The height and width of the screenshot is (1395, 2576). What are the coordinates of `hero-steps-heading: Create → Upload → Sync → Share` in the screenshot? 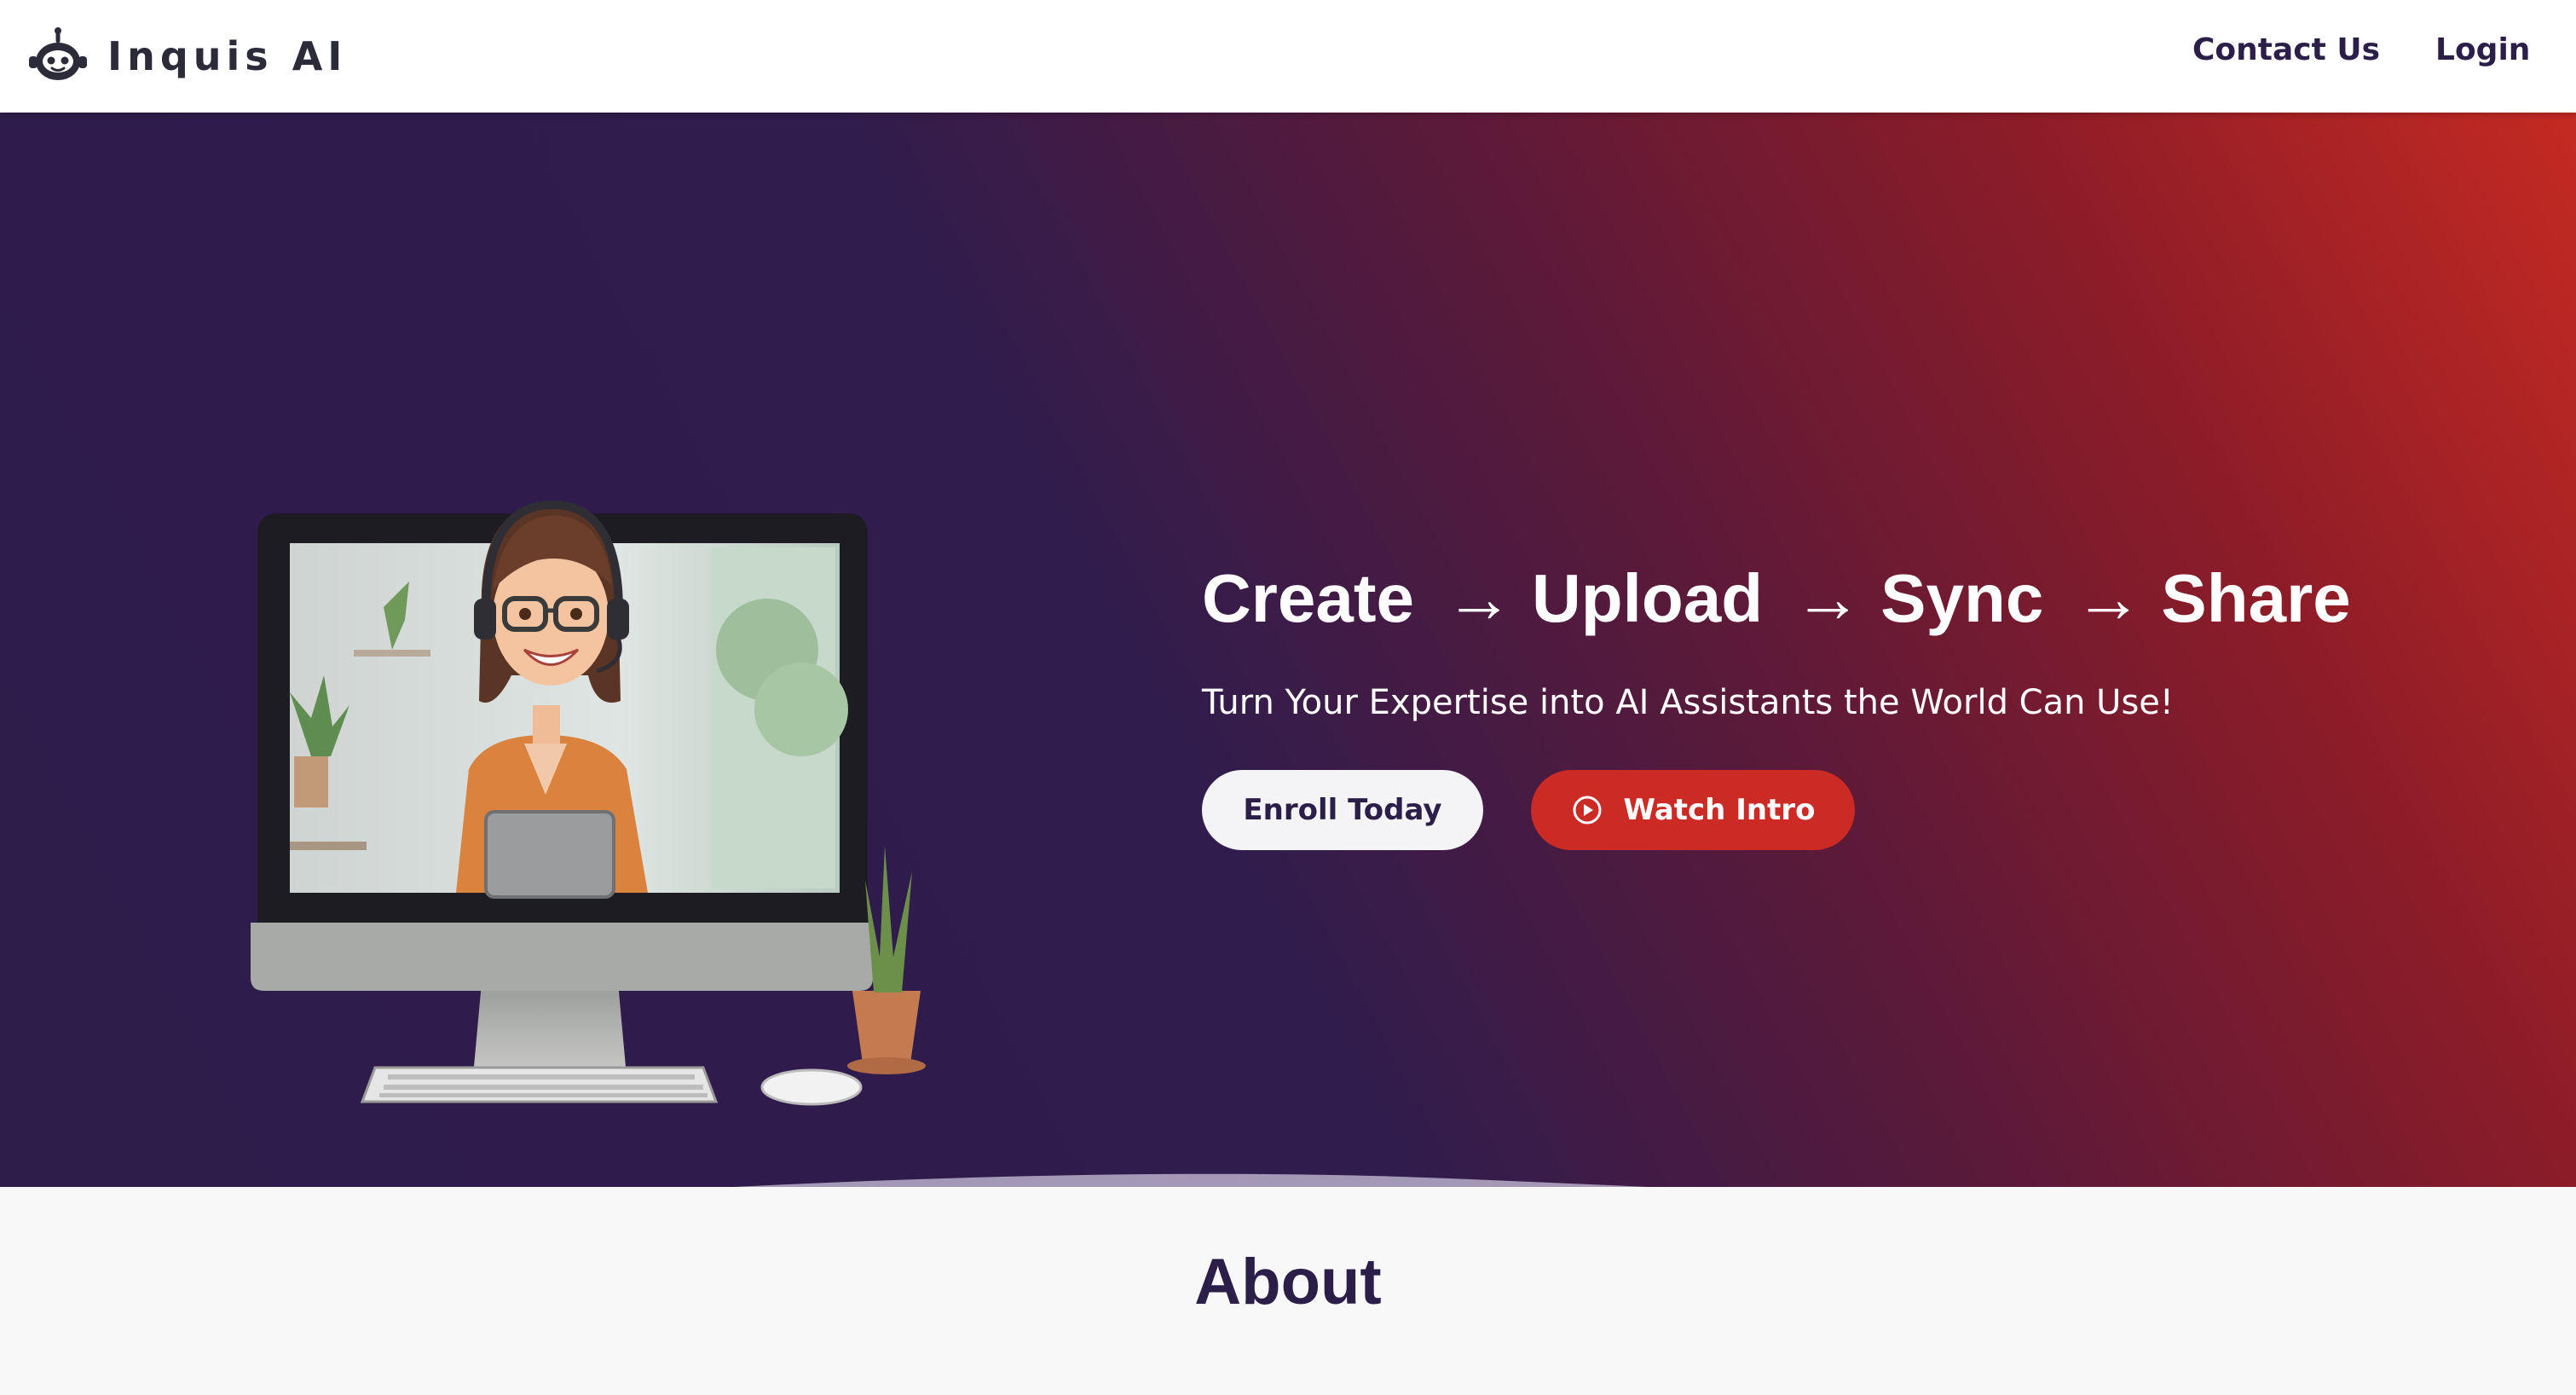 It's located at (1832, 598).